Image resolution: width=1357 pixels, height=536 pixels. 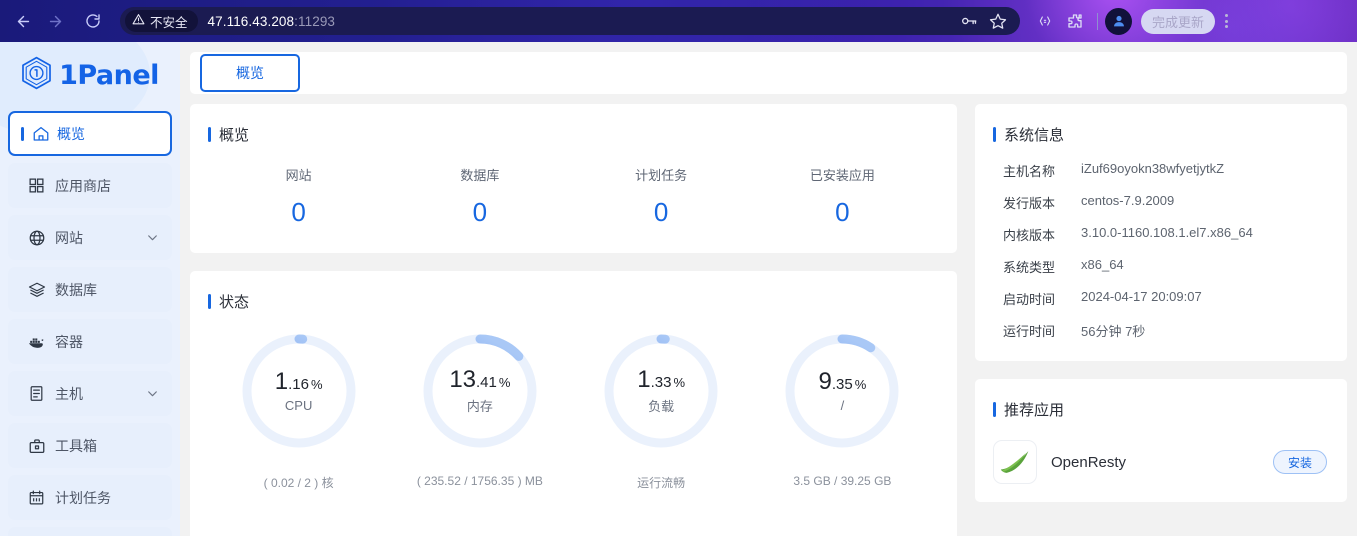 I want to click on address-bar: 不安全 47.116.43.208:11293, so click(x=570, y=21).